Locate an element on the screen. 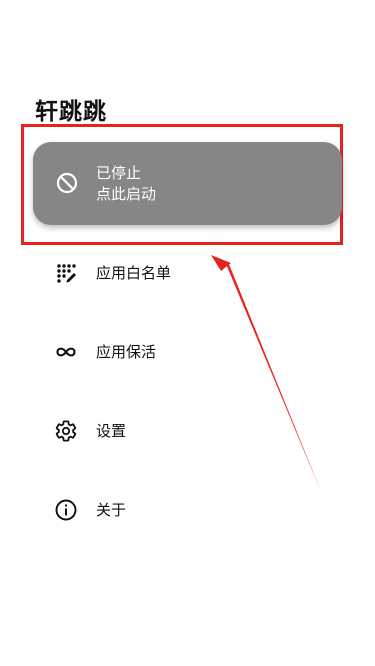  info-icon is located at coordinates (66, 510).